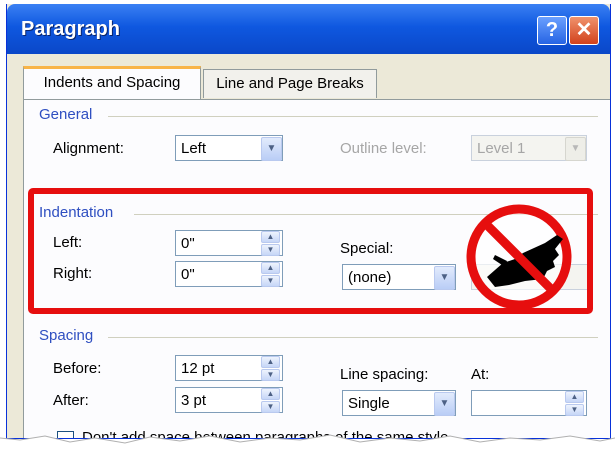 This screenshot has height=460, width=615. Describe the element at coordinates (519, 257) in the screenshot. I see `no-pointing-hand-icon` at that location.